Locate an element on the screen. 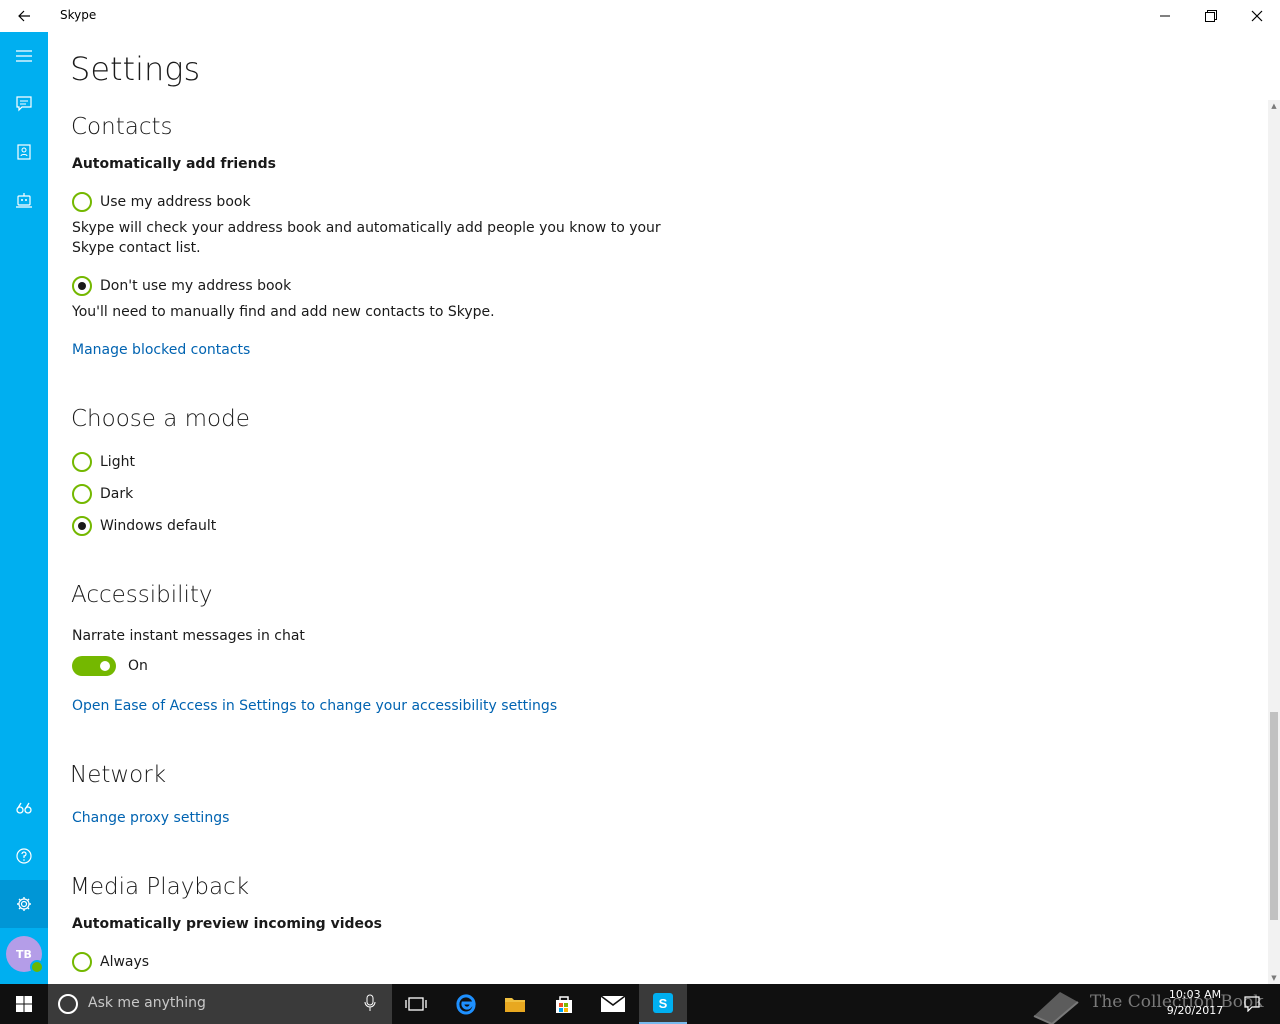 The image size is (1280, 1024). manage-blocked-link: Manage blocked contacts is located at coordinates (161, 350).